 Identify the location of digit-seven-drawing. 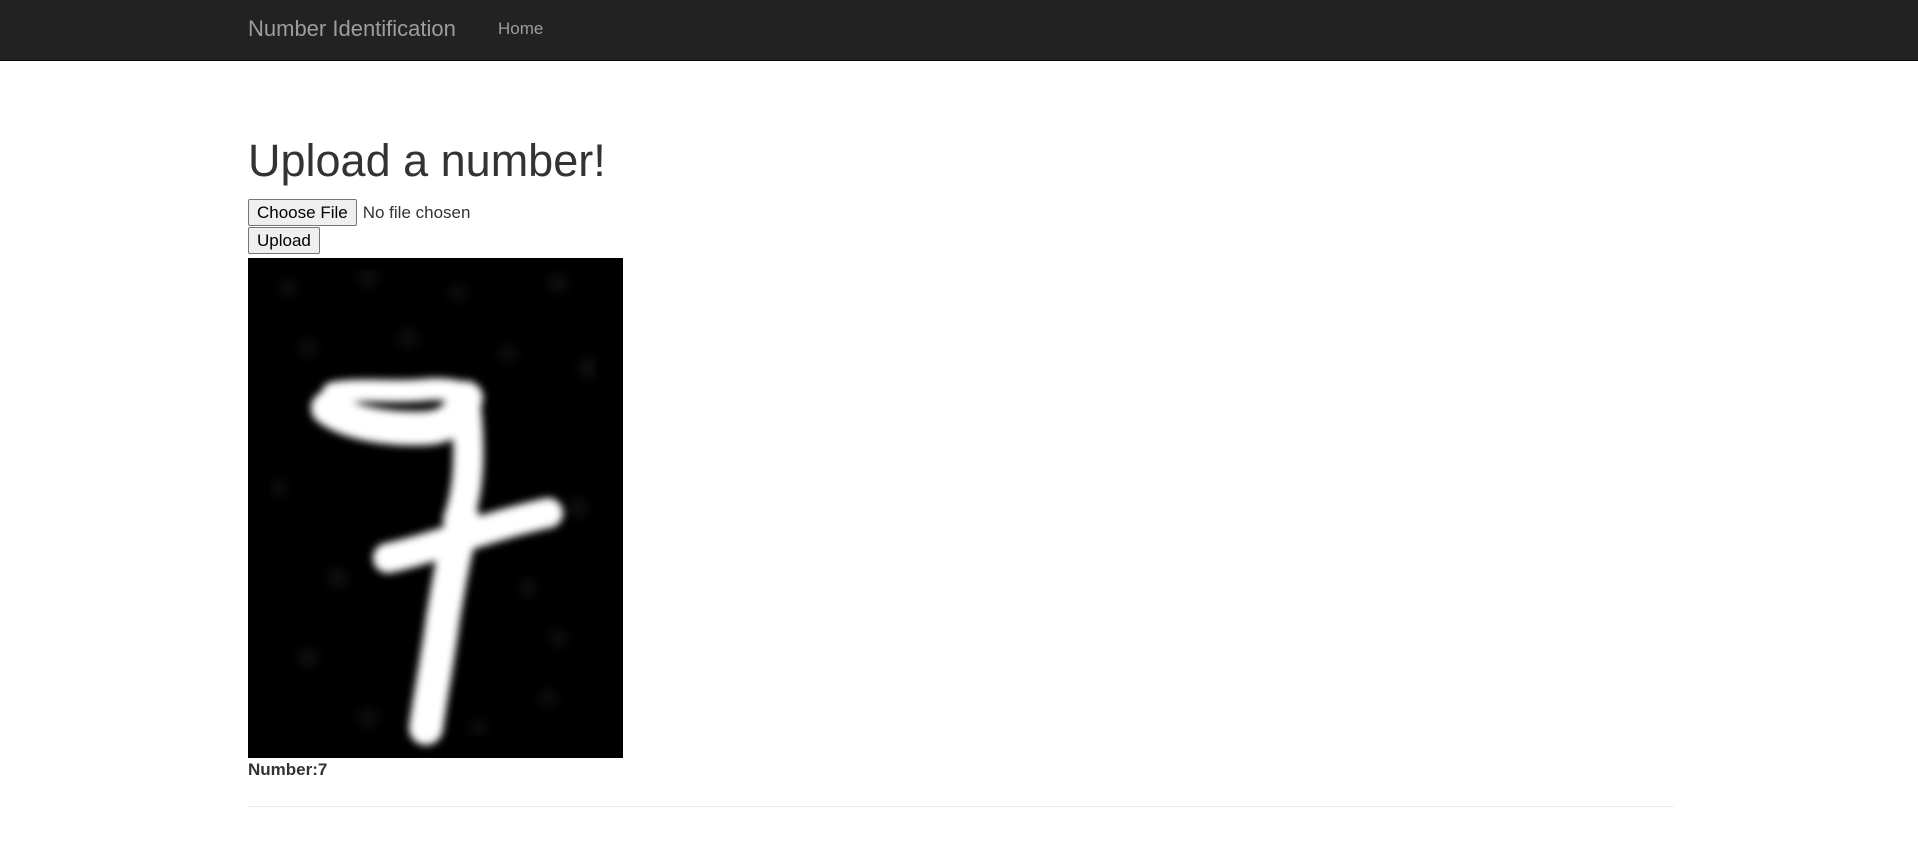
(435, 508).